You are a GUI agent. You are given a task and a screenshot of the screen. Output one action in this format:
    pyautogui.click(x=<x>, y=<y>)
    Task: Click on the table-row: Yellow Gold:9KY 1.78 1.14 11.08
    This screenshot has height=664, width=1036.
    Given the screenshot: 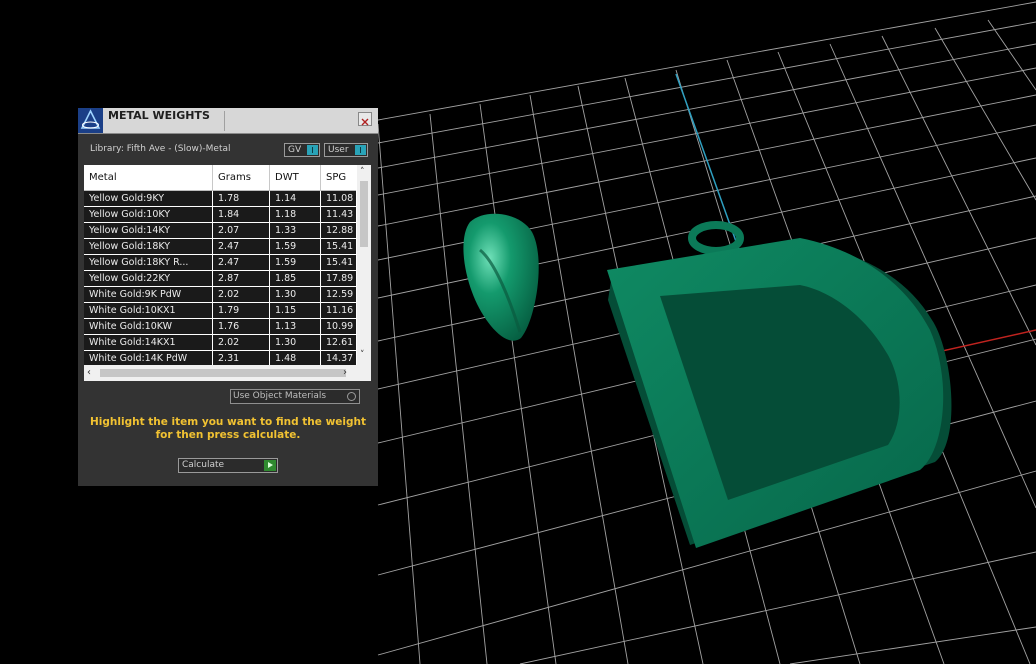 What is the action you would take?
    pyautogui.click(x=220, y=199)
    